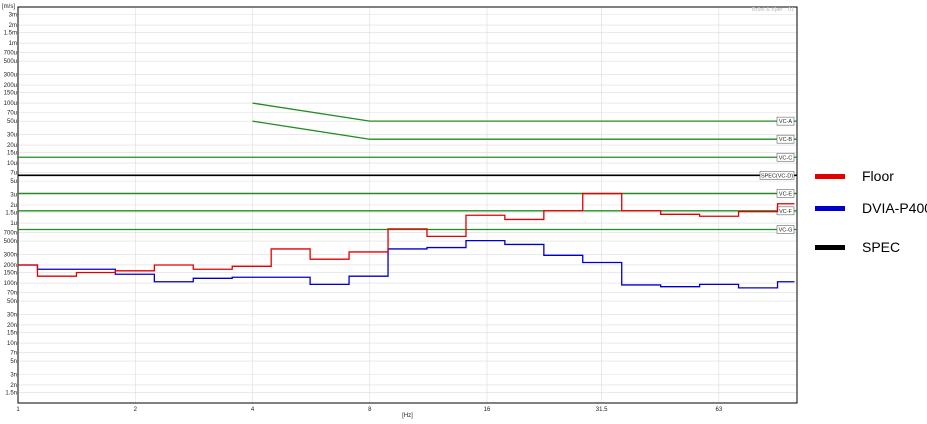 This screenshot has height=424, width=927. Describe the element at coordinates (12, 135) in the screenshot. I see `y-tick-label: 30u` at that location.